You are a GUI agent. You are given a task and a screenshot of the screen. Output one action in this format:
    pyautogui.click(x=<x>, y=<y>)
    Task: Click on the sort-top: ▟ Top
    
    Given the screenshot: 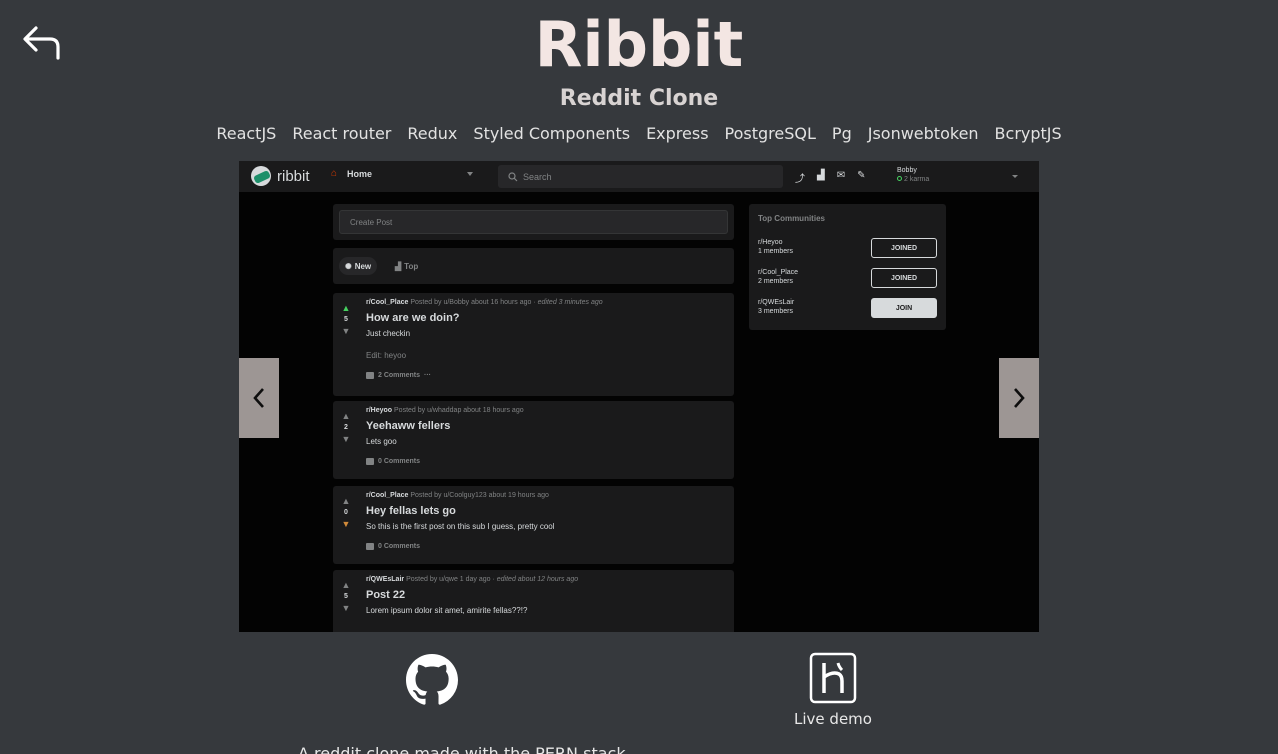 What is the action you would take?
    pyautogui.click(x=406, y=266)
    